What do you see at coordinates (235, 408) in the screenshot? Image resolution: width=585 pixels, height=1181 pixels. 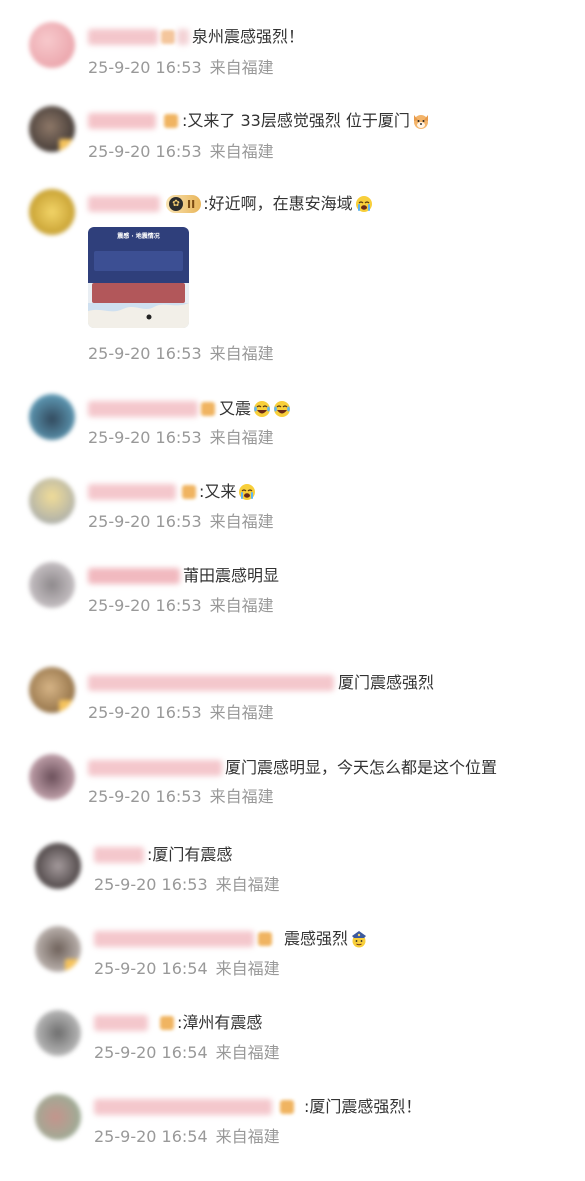 I see `comment-text: 又震` at bounding box center [235, 408].